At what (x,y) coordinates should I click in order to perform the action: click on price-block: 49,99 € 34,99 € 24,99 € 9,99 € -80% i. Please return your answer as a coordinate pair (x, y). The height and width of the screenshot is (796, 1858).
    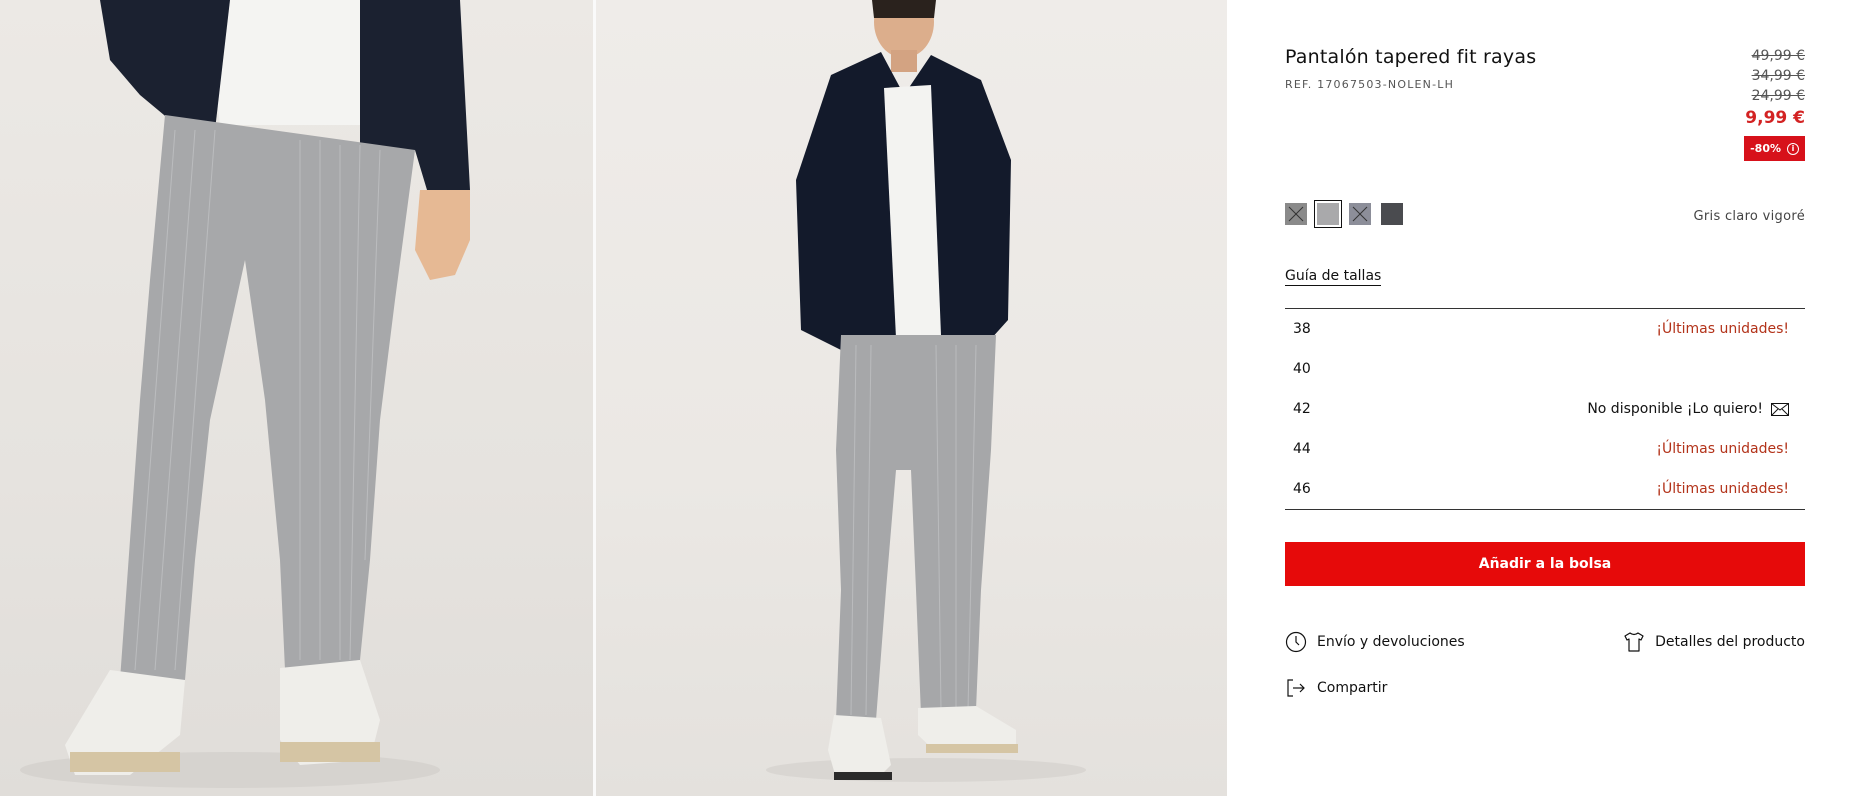
    Looking at the image, I should click on (1774, 103).